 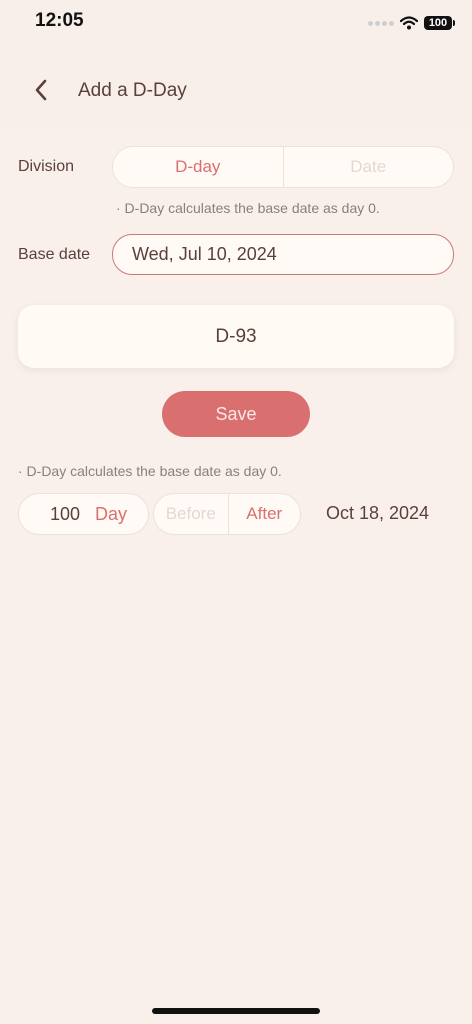 I want to click on cellular-signal-icon, so click(x=381, y=23).